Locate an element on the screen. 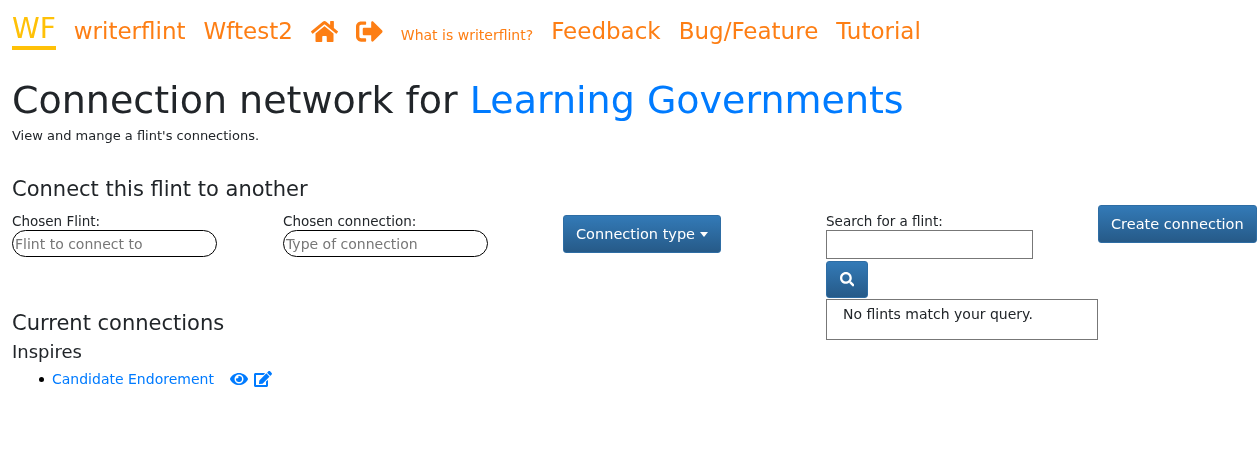 This screenshot has width=1257, height=476. page-subtitle: View and mange a flint's connections. is located at coordinates (136, 135).